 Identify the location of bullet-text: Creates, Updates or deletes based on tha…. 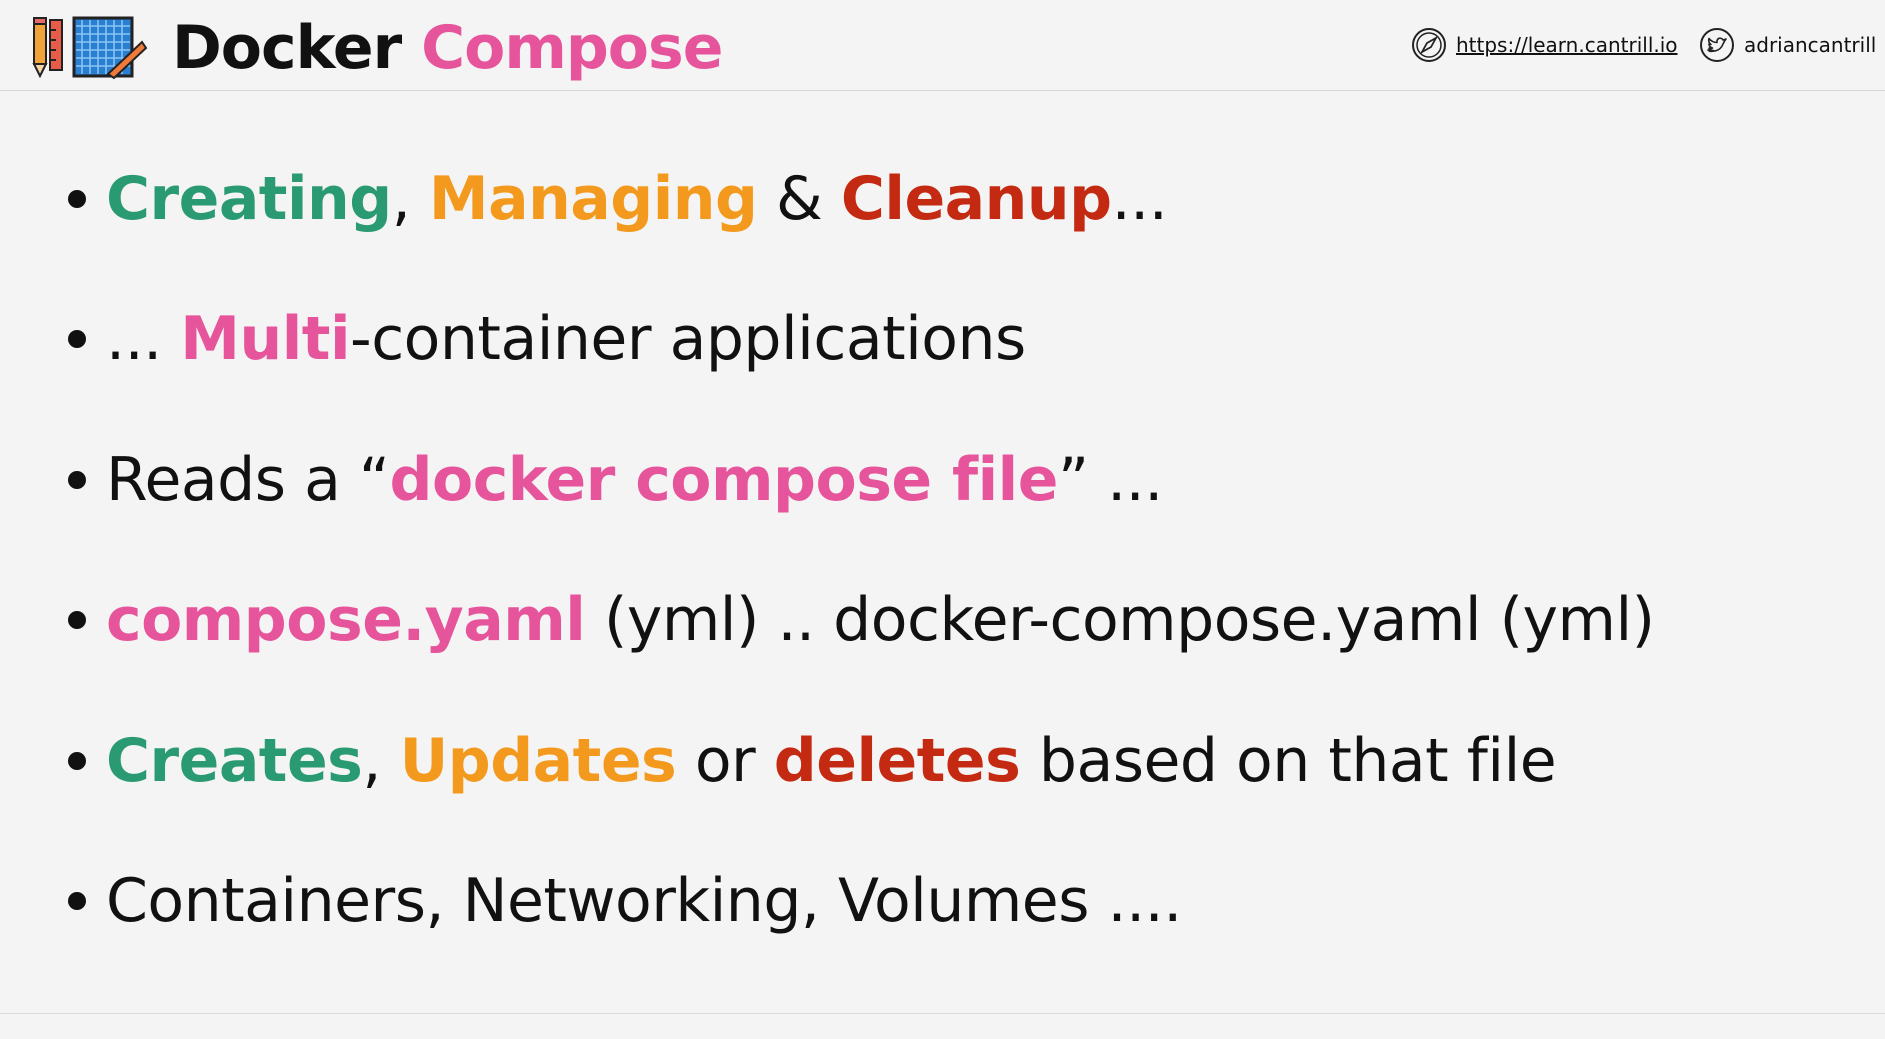
(831, 761).